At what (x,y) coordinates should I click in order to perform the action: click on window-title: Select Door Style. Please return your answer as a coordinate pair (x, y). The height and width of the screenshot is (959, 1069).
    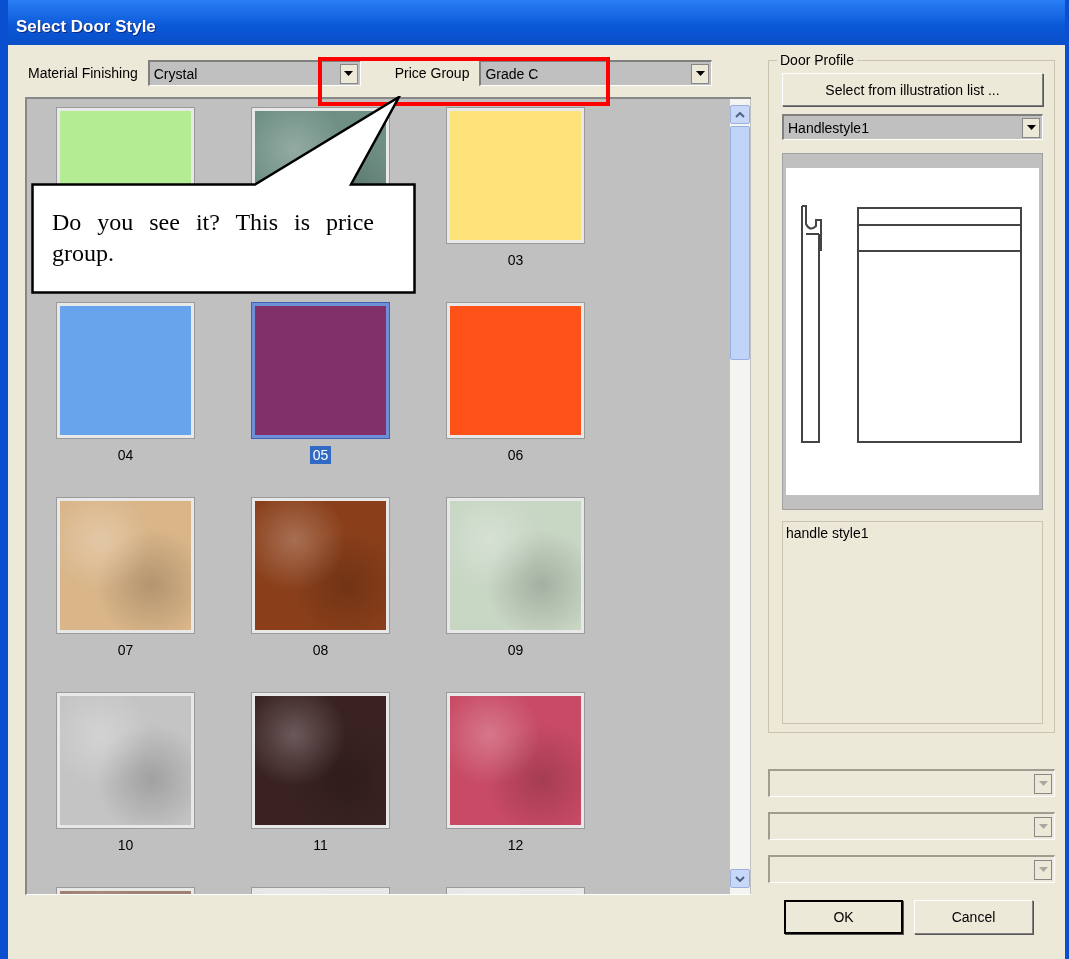
    Looking at the image, I should click on (86, 27).